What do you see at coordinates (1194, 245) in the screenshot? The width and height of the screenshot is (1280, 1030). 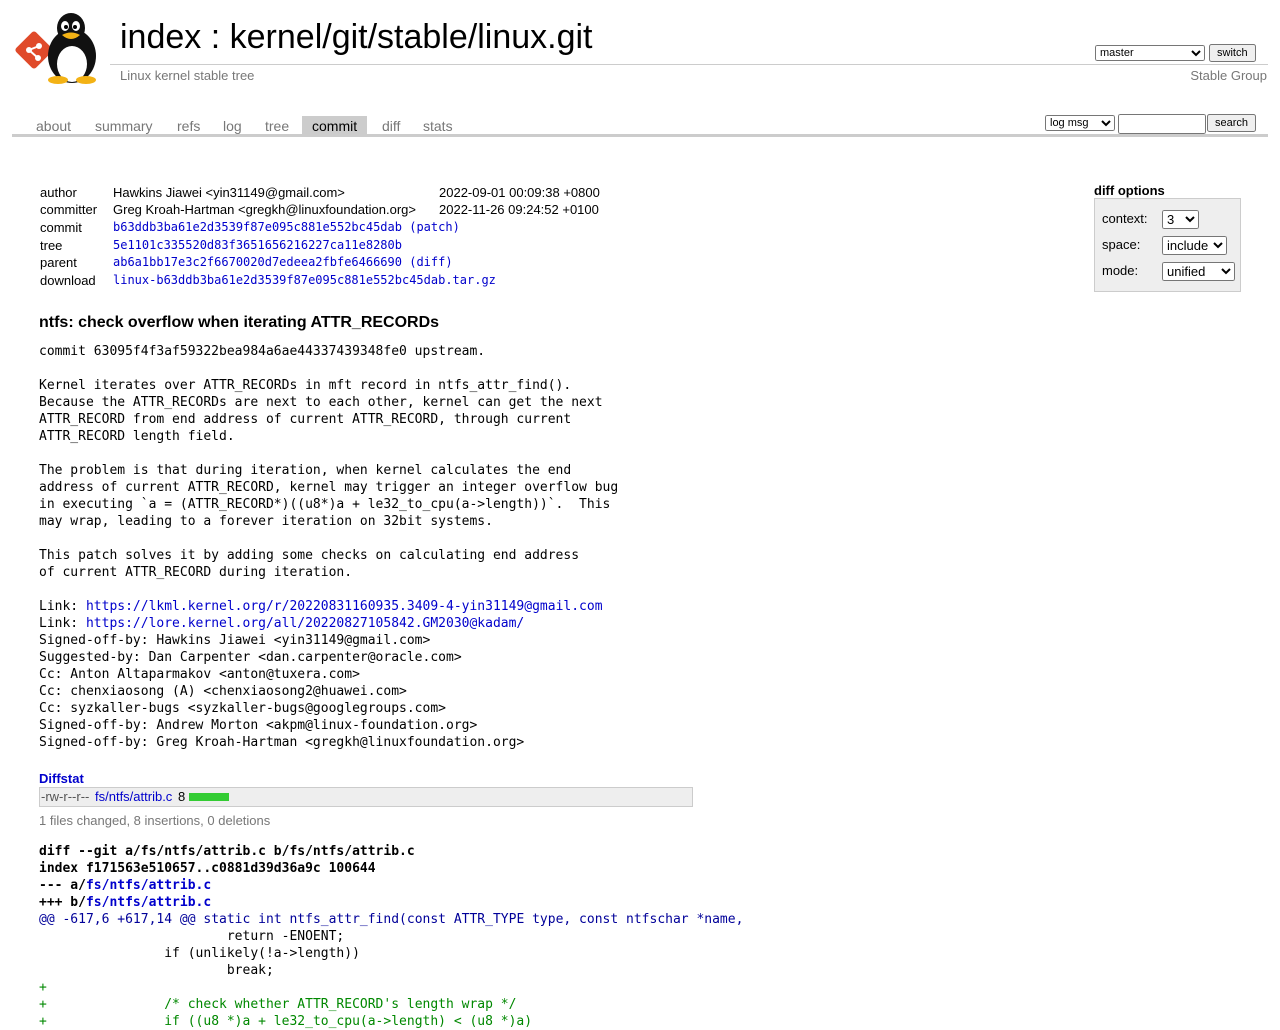 I see `space-select: include` at bounding box center [1194, 245].